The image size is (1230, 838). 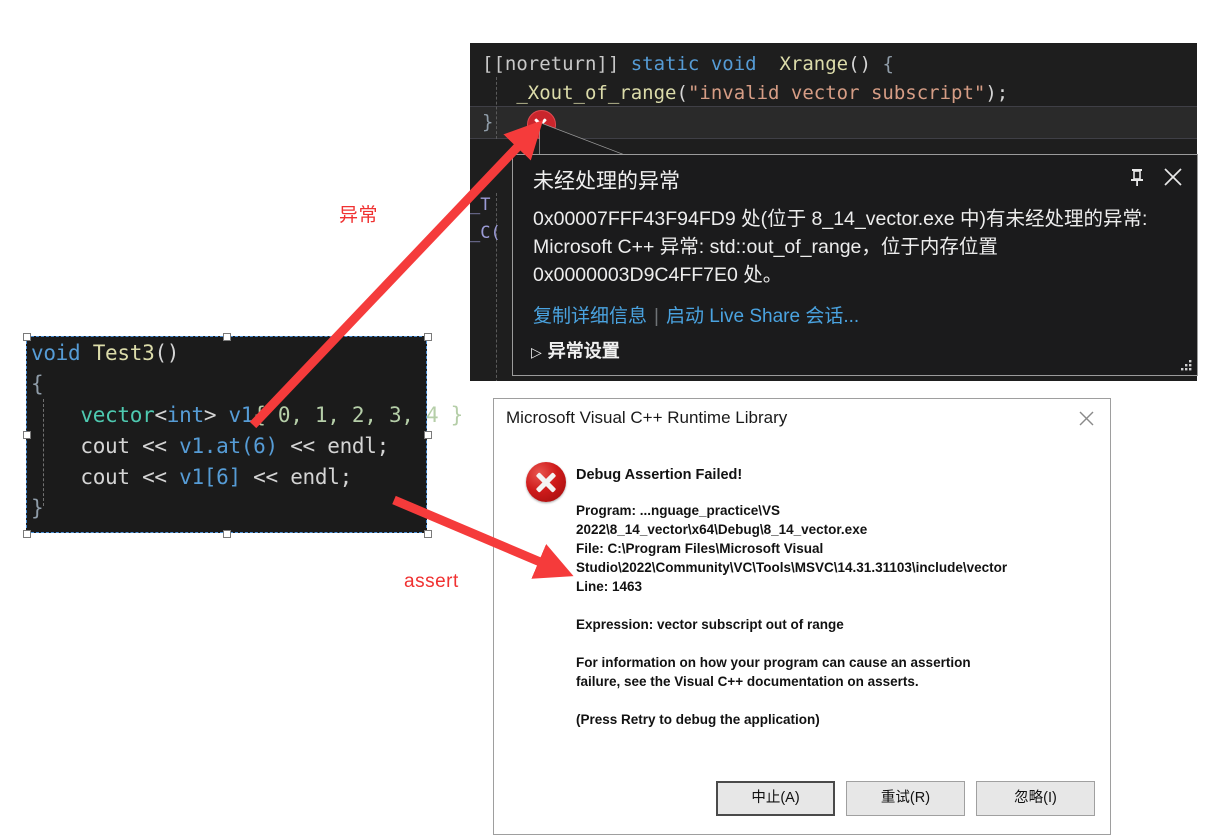 I want to click on indent-guide, so click(x=496, y=287).